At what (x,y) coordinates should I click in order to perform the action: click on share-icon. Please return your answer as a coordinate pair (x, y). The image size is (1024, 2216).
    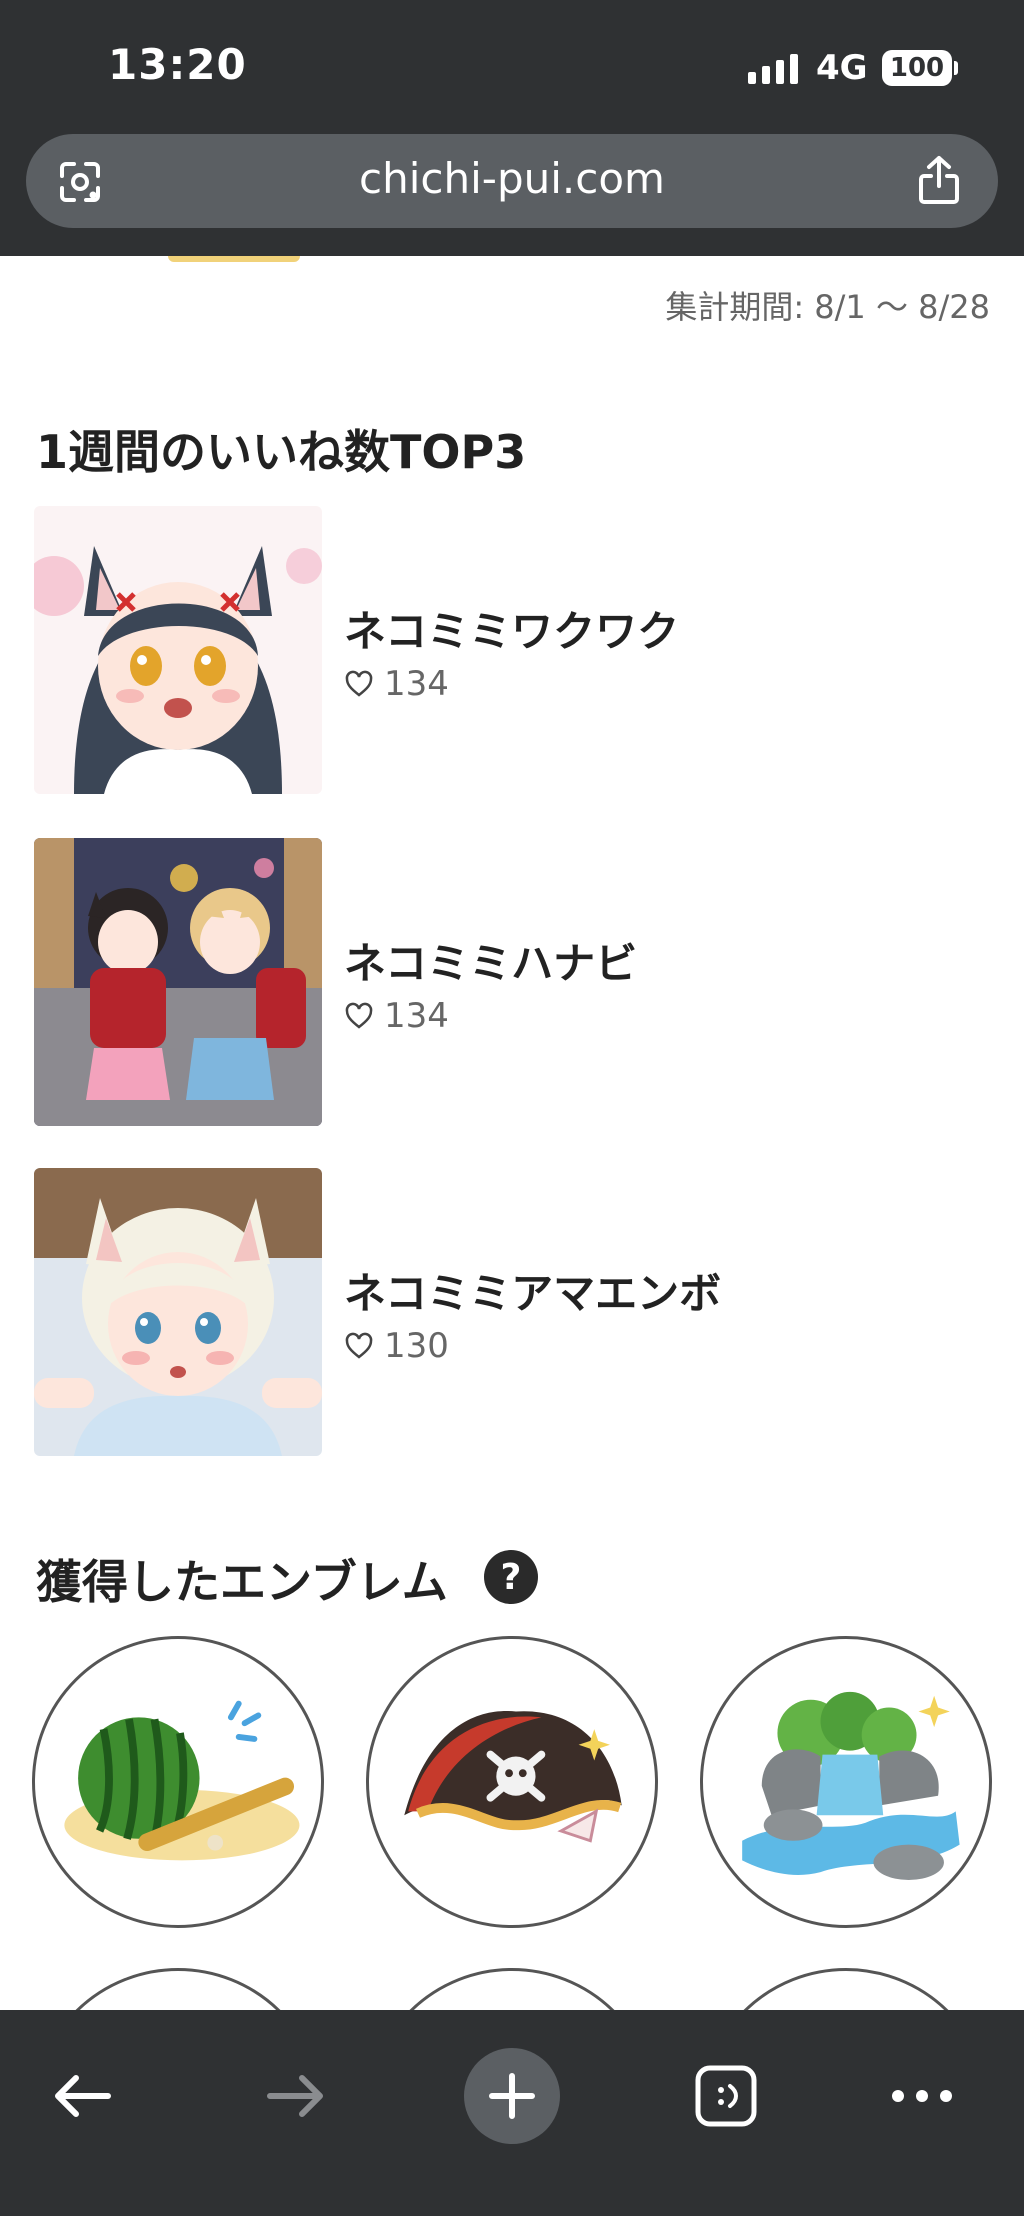
    Looking at the image, I should click on (939, 180).